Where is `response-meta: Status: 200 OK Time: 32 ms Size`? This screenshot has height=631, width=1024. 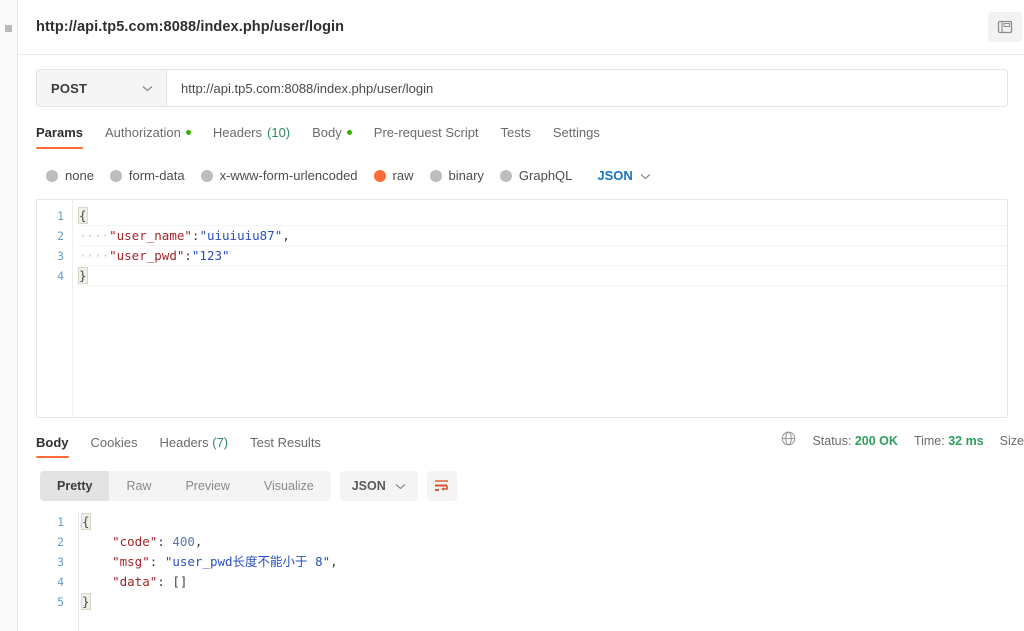
response-meta: Status: 200 OK Time: 32 ms Size is located at coordinates (902, 444).